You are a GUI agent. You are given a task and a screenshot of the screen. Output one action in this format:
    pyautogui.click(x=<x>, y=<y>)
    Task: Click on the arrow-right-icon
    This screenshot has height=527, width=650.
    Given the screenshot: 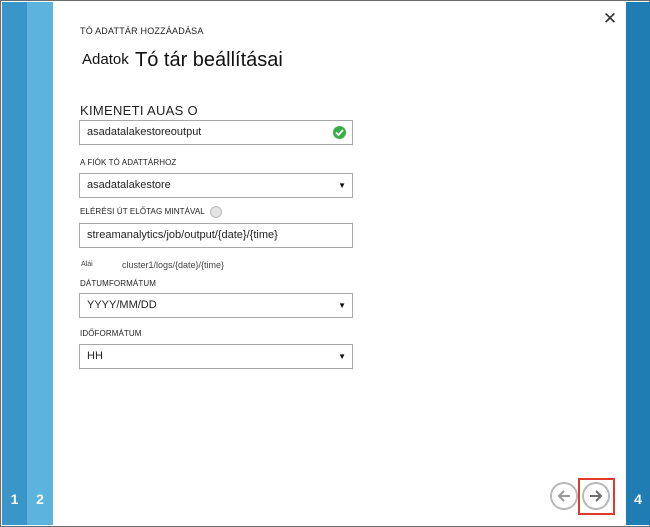 What is the action you would take?
    pyautogui.click(x=596, y=496)
    